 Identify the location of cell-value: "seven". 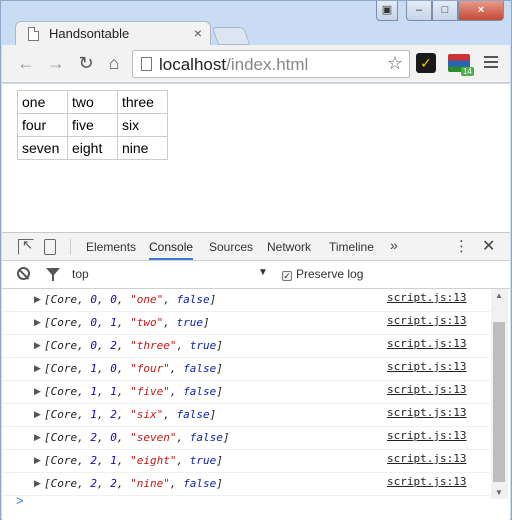
(153, 437).